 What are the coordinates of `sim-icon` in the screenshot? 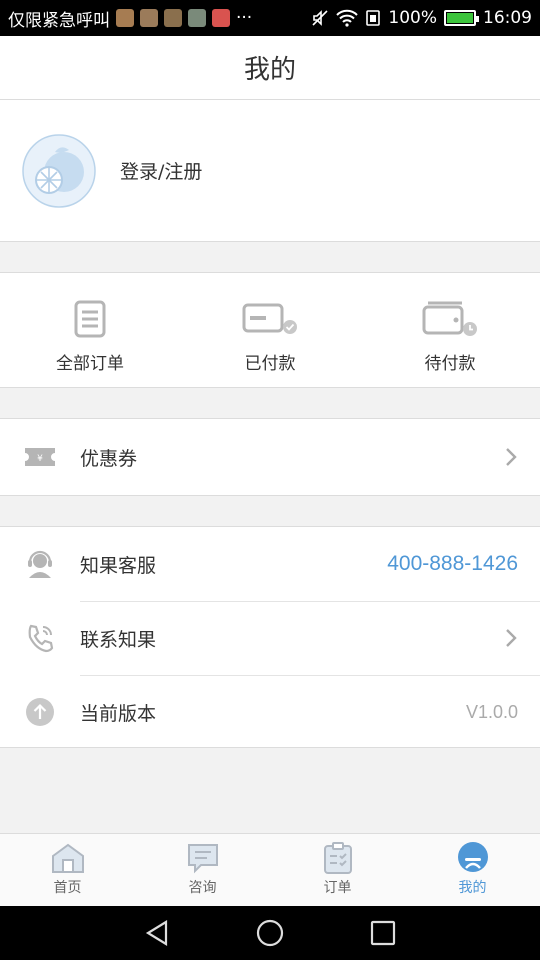 It's located at (373, 18).